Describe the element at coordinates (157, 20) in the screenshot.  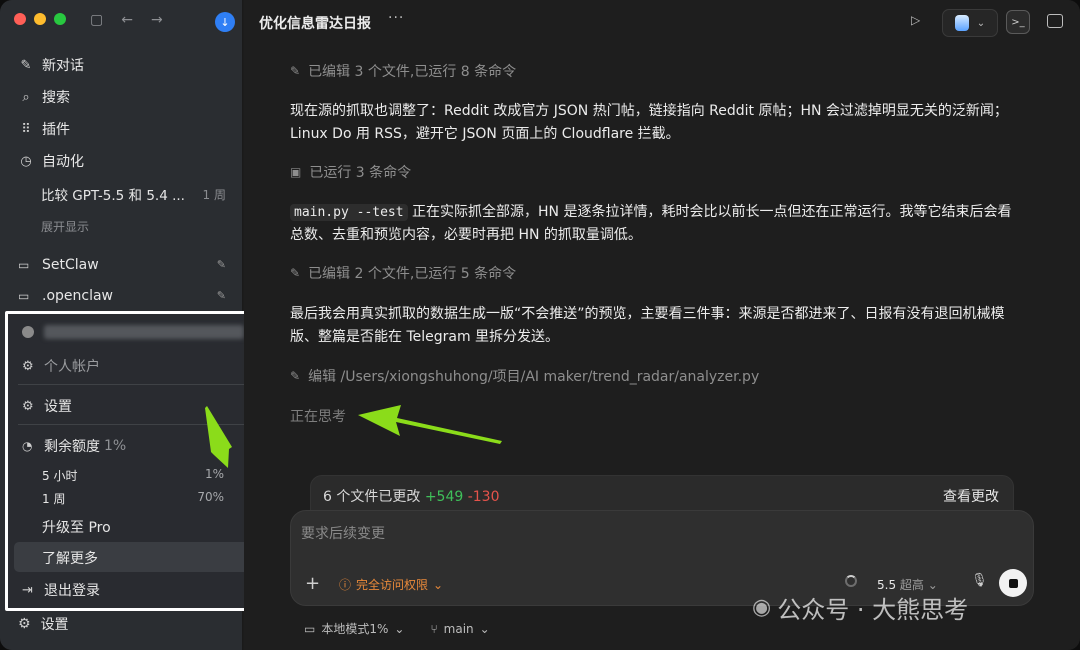
I see `forward-arrow-icon: →` at that location.